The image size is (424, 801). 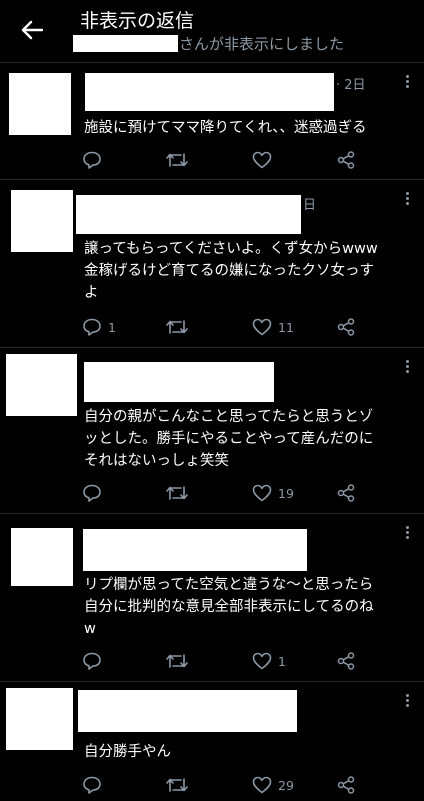 What do you see at coordinates (310, 205) in the screenshot?
I see `tweet-time: 日` at bounding box center [310, 205].